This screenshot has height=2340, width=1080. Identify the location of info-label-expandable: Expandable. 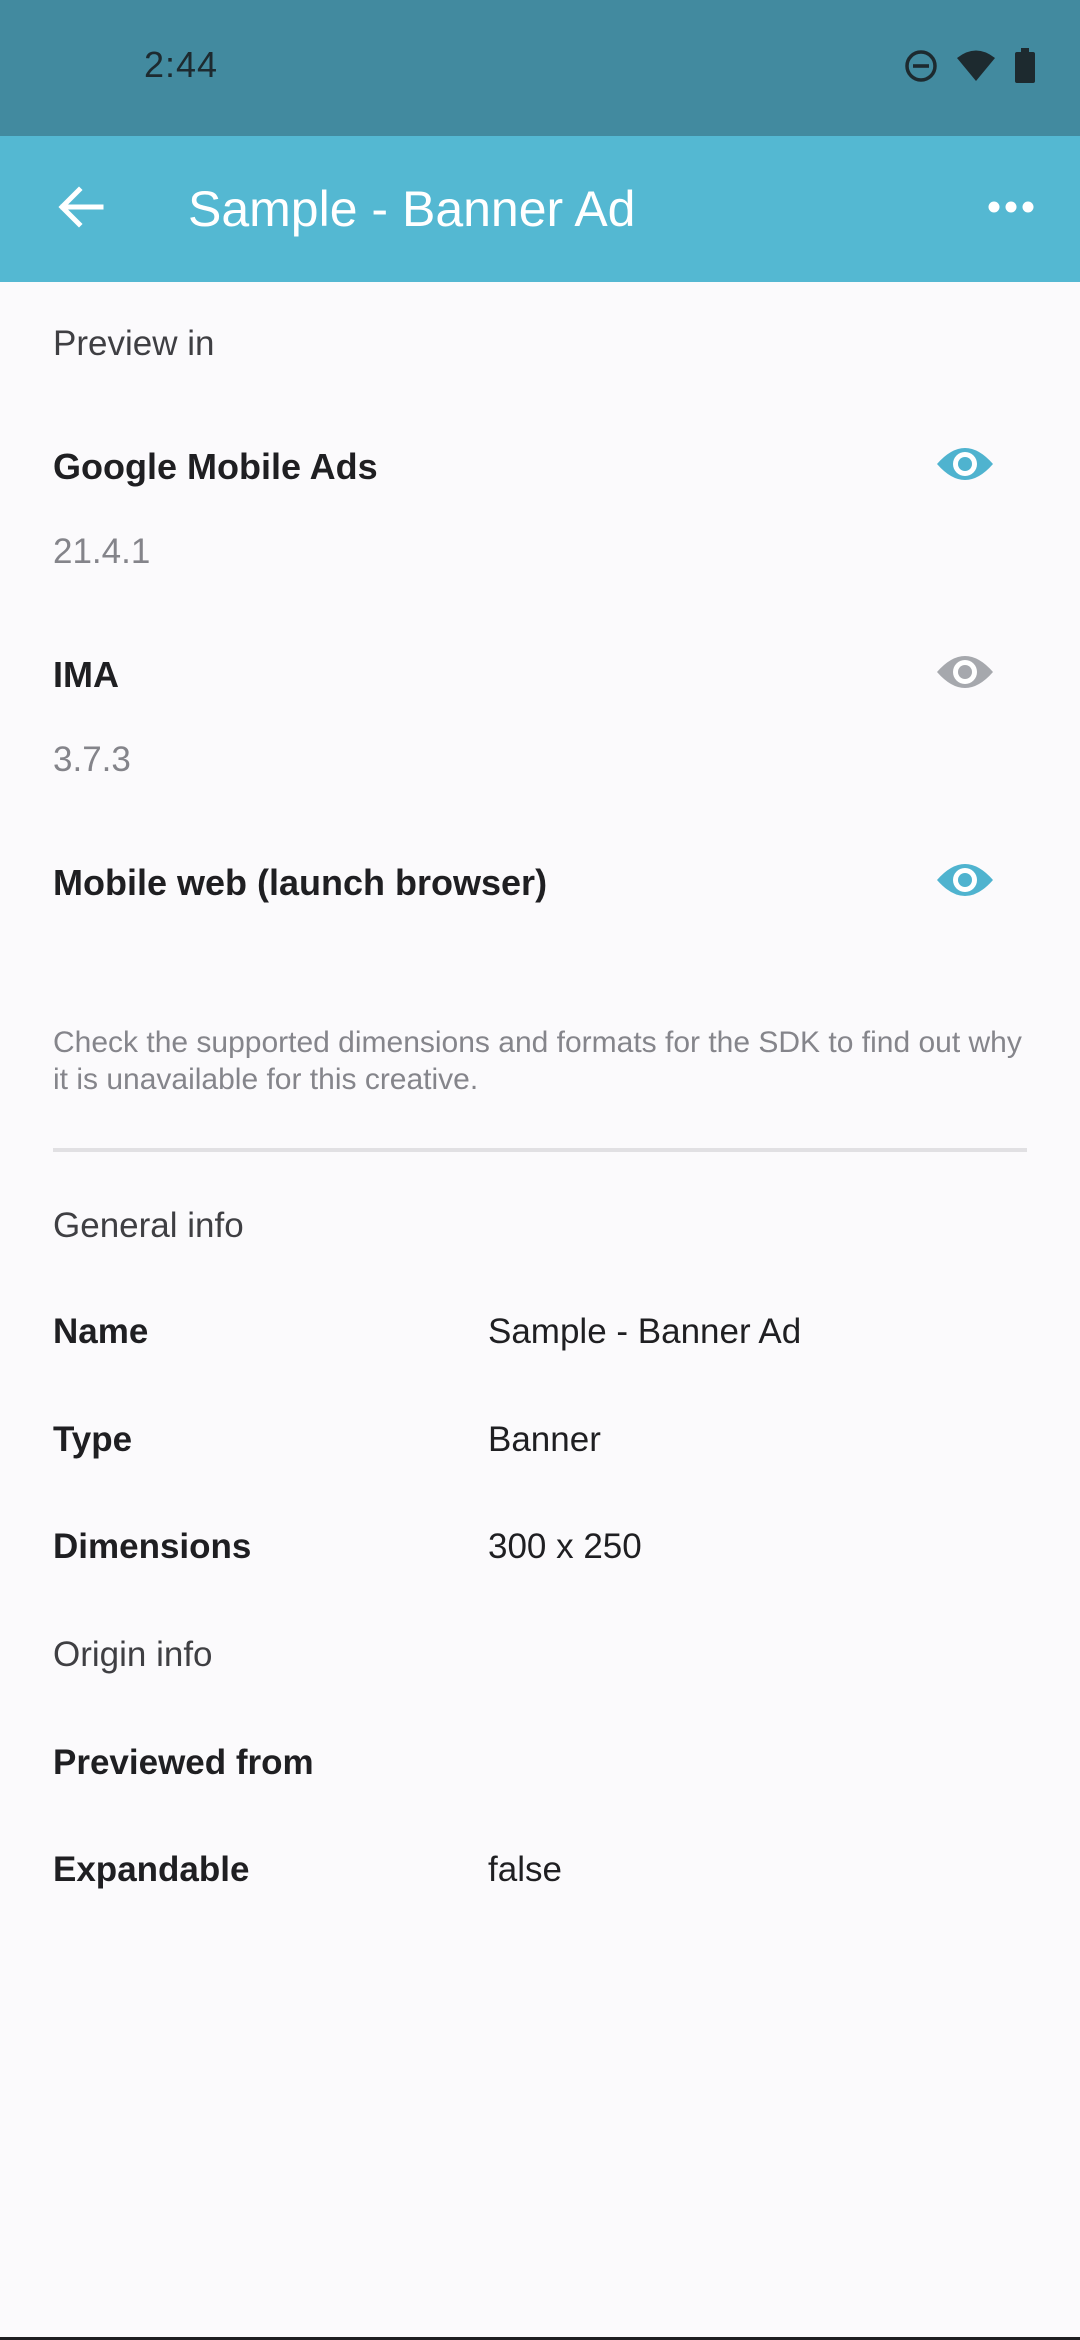
(151, 1869).